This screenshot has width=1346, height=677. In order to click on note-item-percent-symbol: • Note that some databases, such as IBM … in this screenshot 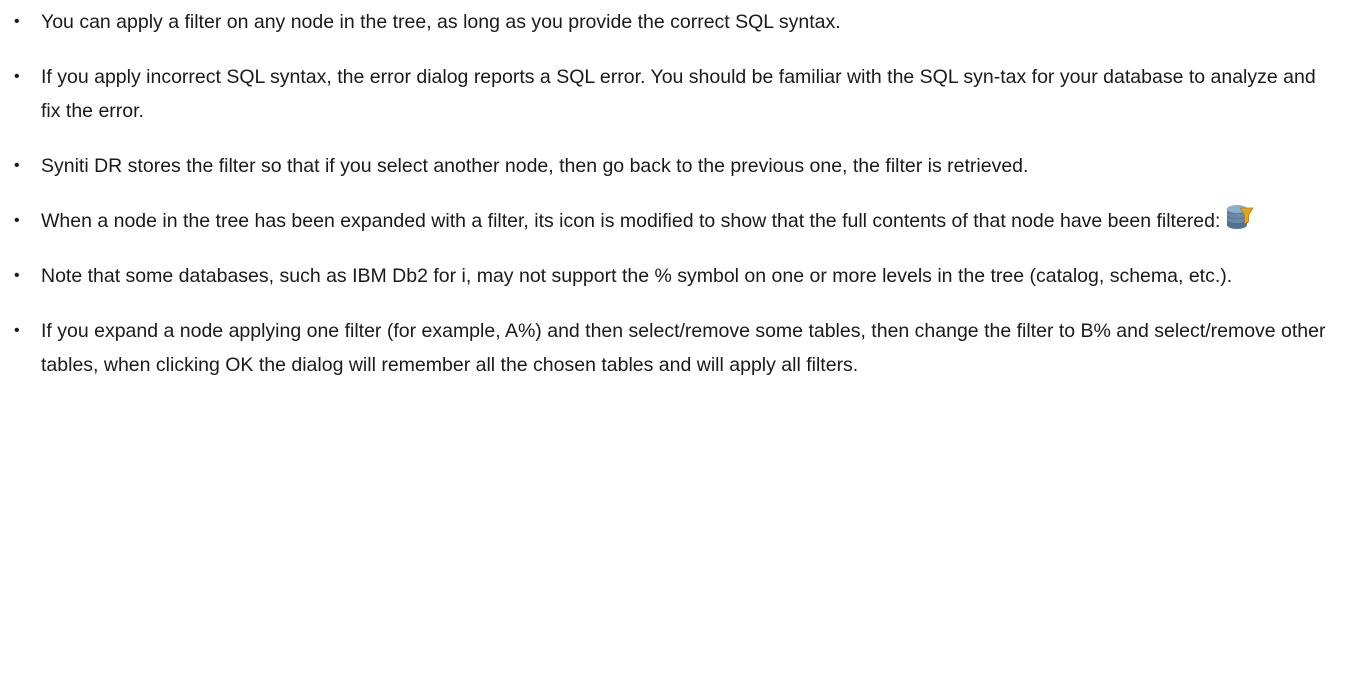, I will do `click(673, 276)`.